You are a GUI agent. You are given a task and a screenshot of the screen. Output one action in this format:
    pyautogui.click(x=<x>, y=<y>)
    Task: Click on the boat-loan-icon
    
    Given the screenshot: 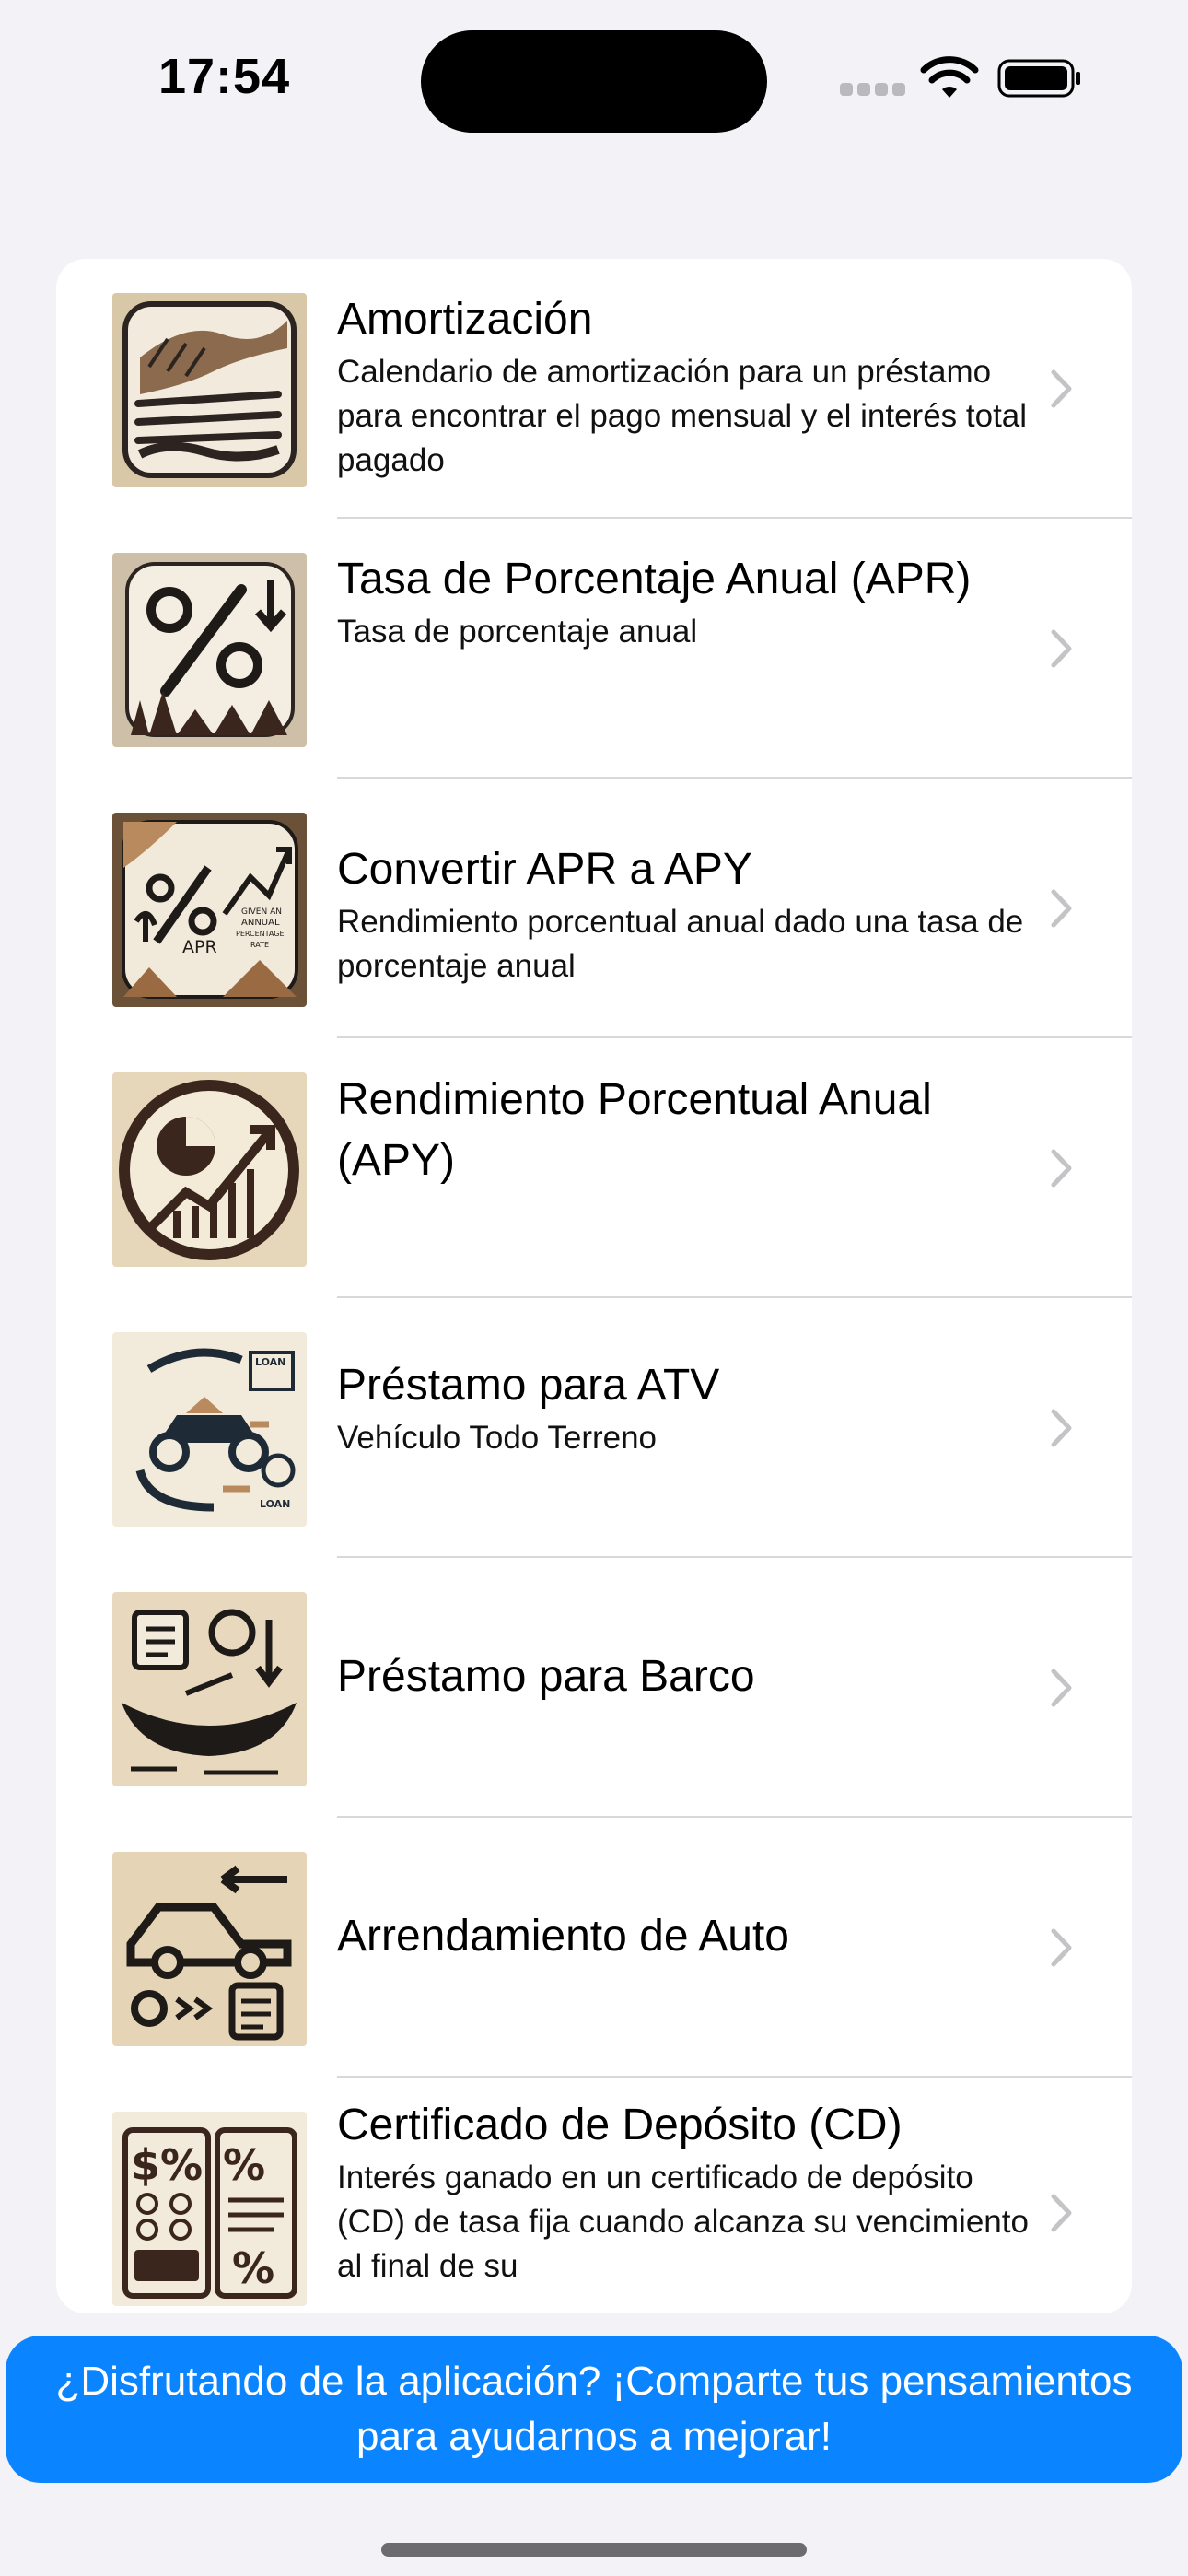 What is the action you would take?
    pyautogui.click(x=209, y=1689)
    